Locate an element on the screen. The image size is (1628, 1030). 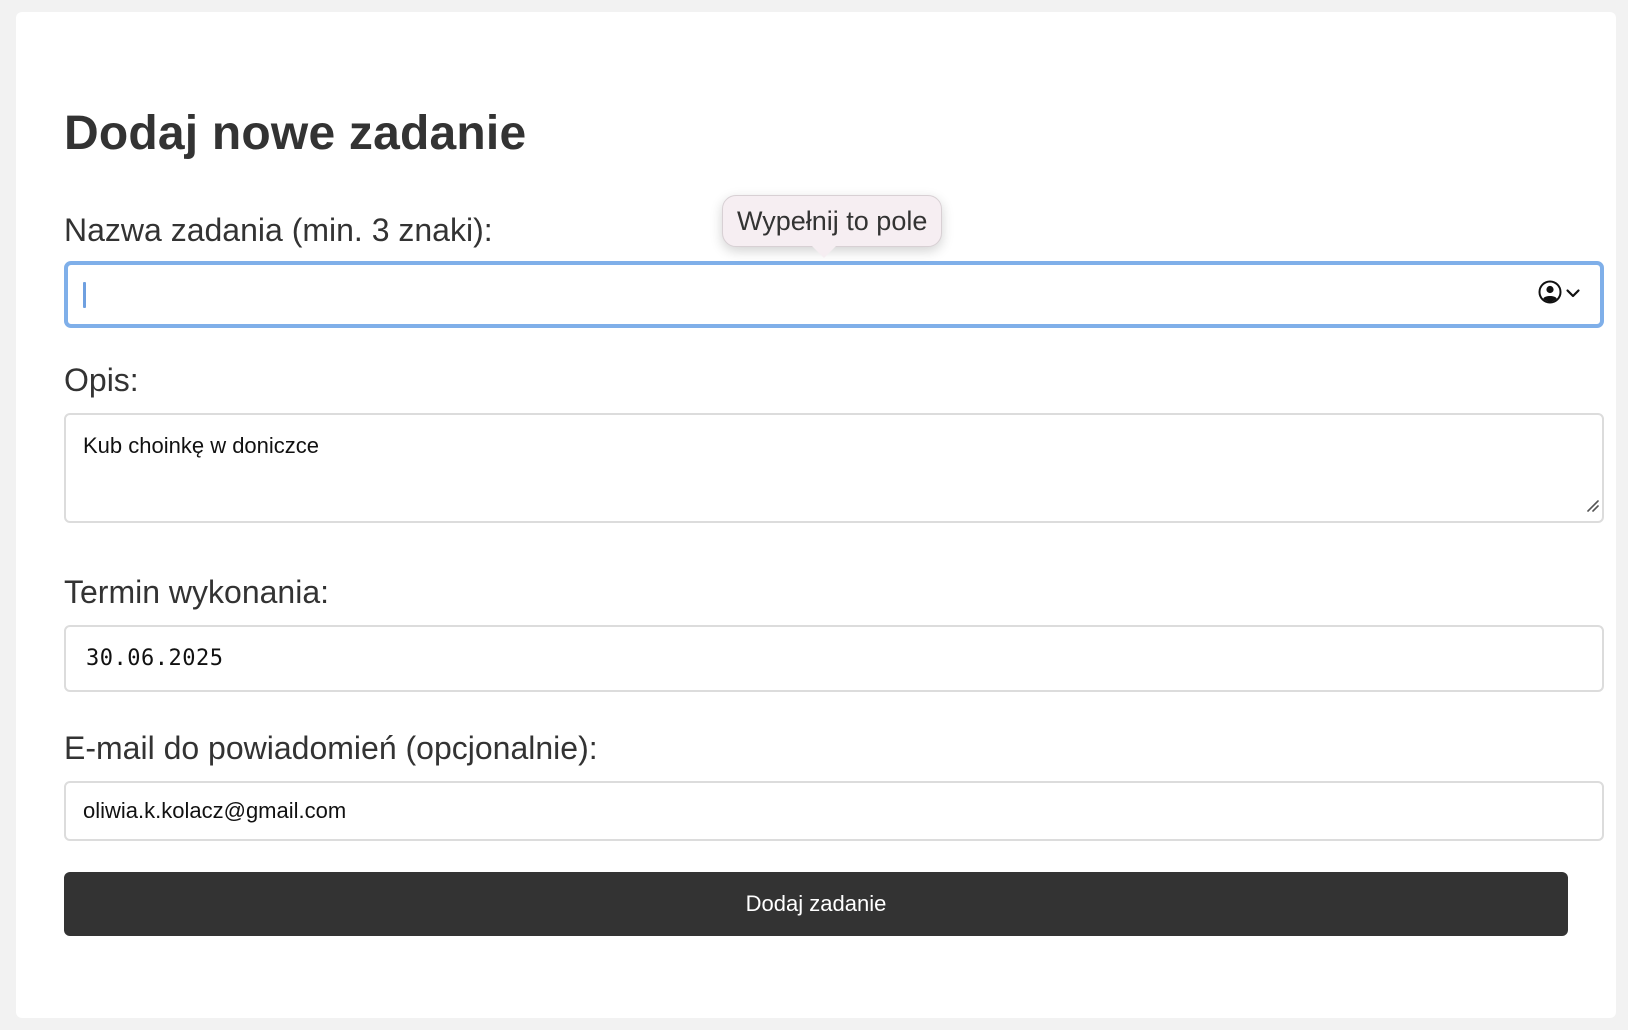
validation-tooltip: Wypełnij to pole is located at coordinates (832, 221).